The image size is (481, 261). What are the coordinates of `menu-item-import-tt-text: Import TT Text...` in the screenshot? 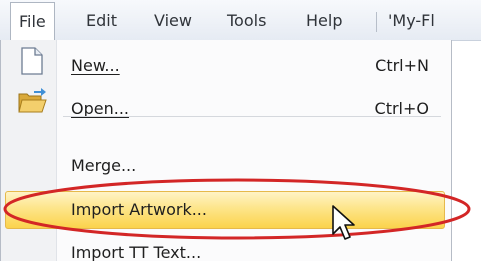 It's located at (226, 248).